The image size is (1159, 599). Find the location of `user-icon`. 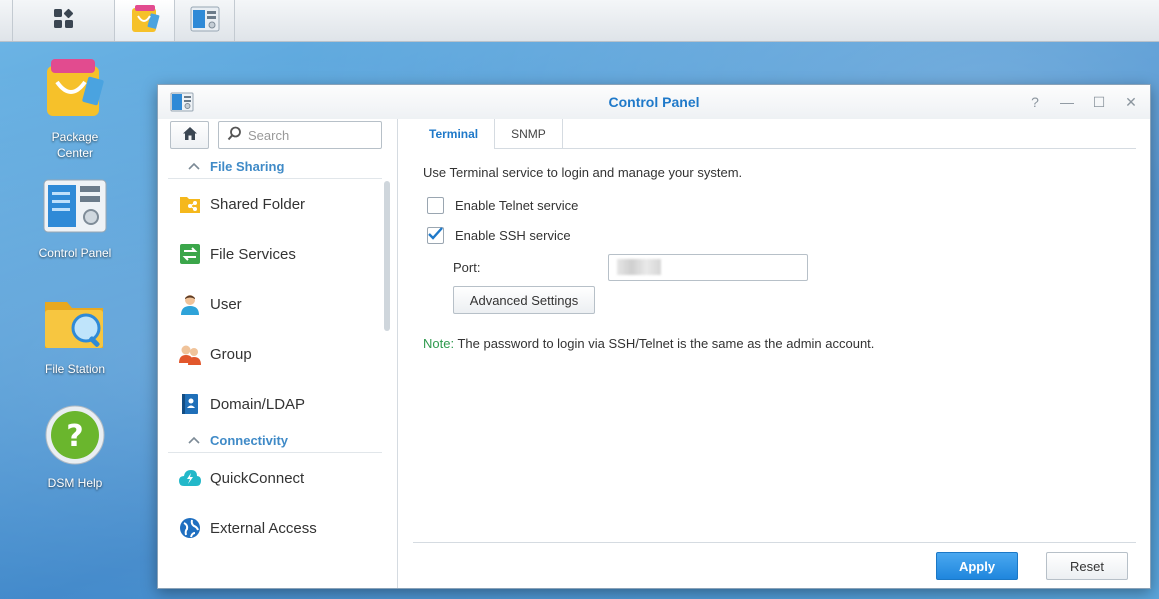

user-icon is located at coordinates (190, 304).